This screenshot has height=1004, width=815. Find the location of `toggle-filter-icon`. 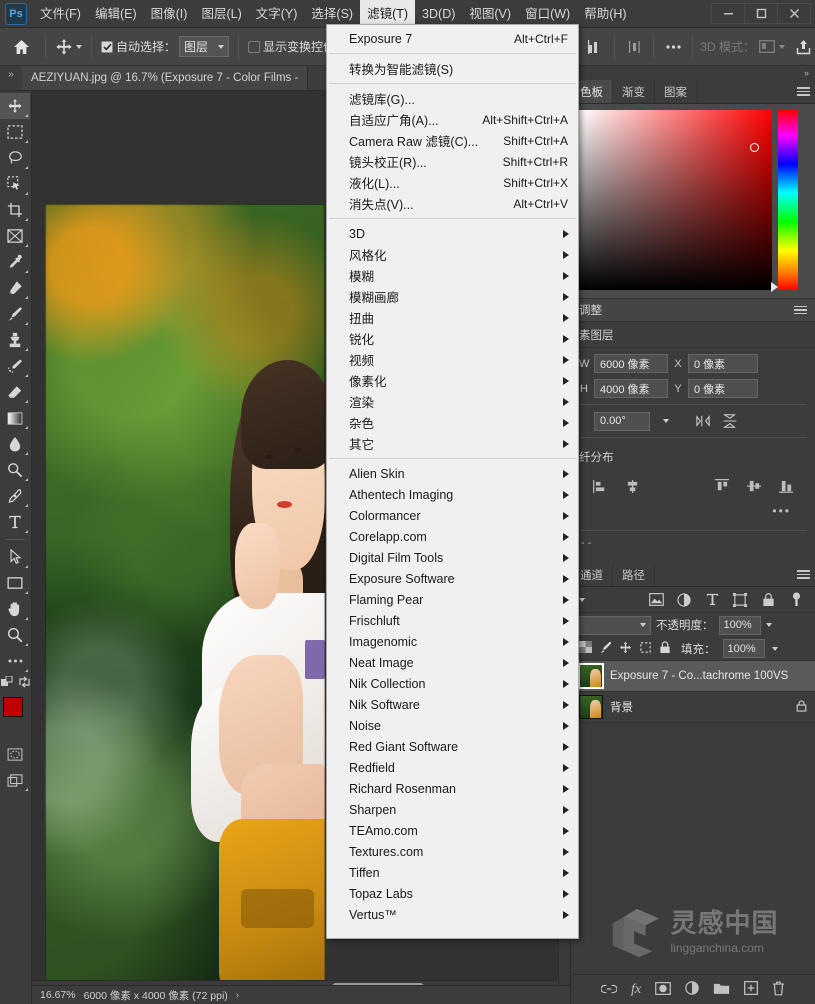

toggle-filter-icon is located at coordinates (796, 600).